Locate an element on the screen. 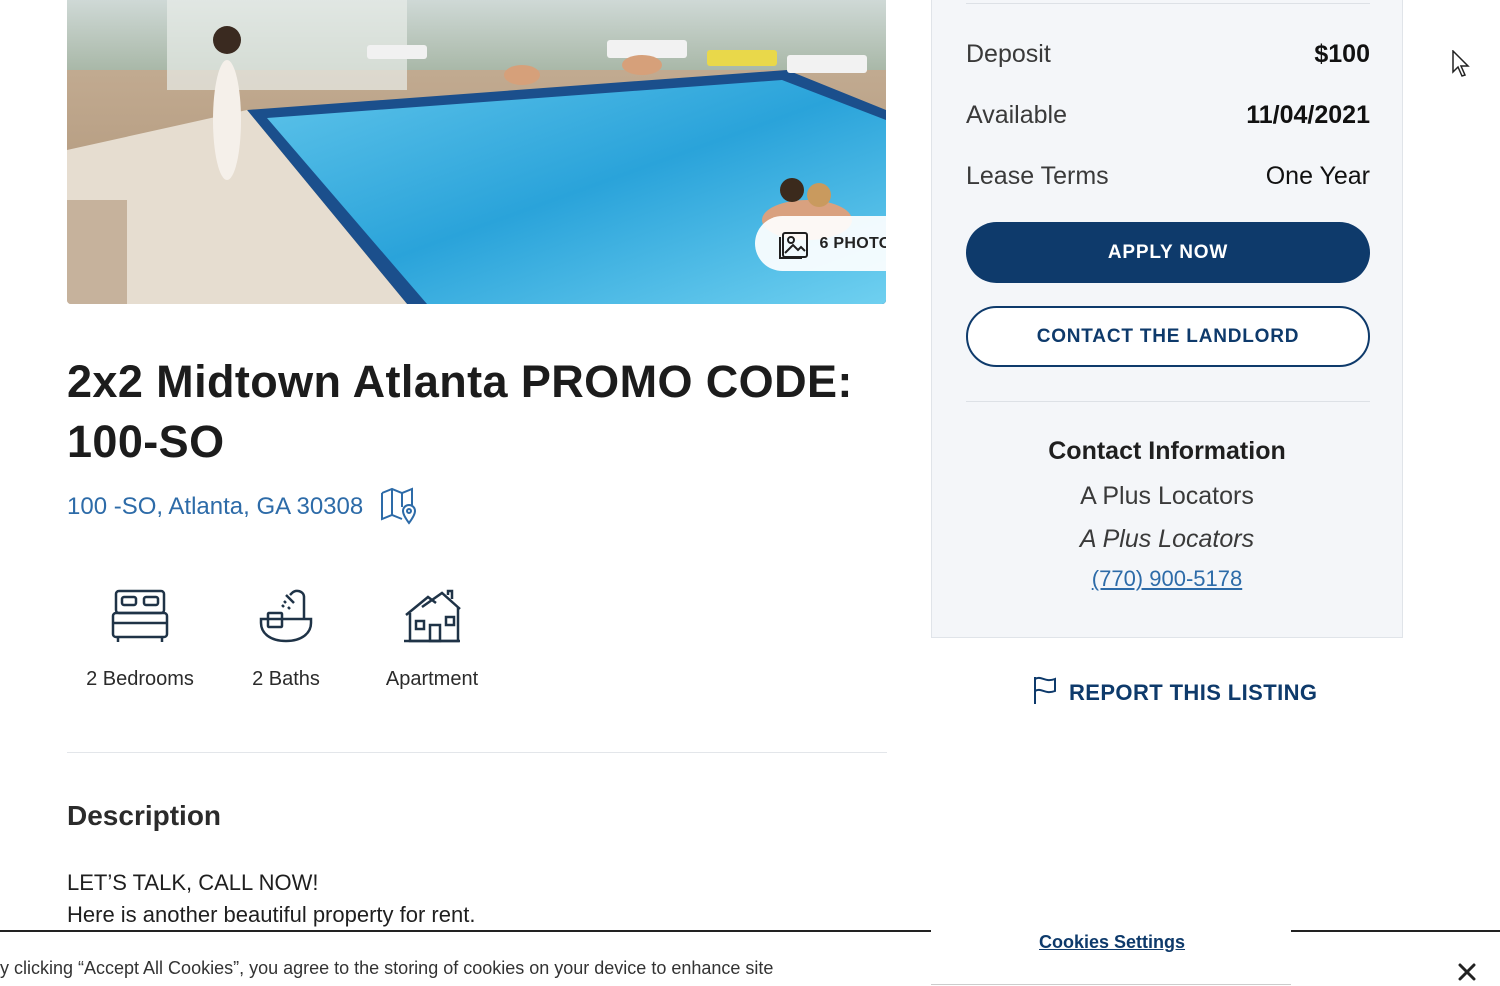 Image resolution: width=1500 pixels, height=986 pixels. contact-company: A Plus Locators is located at coordinates (1167, 539).